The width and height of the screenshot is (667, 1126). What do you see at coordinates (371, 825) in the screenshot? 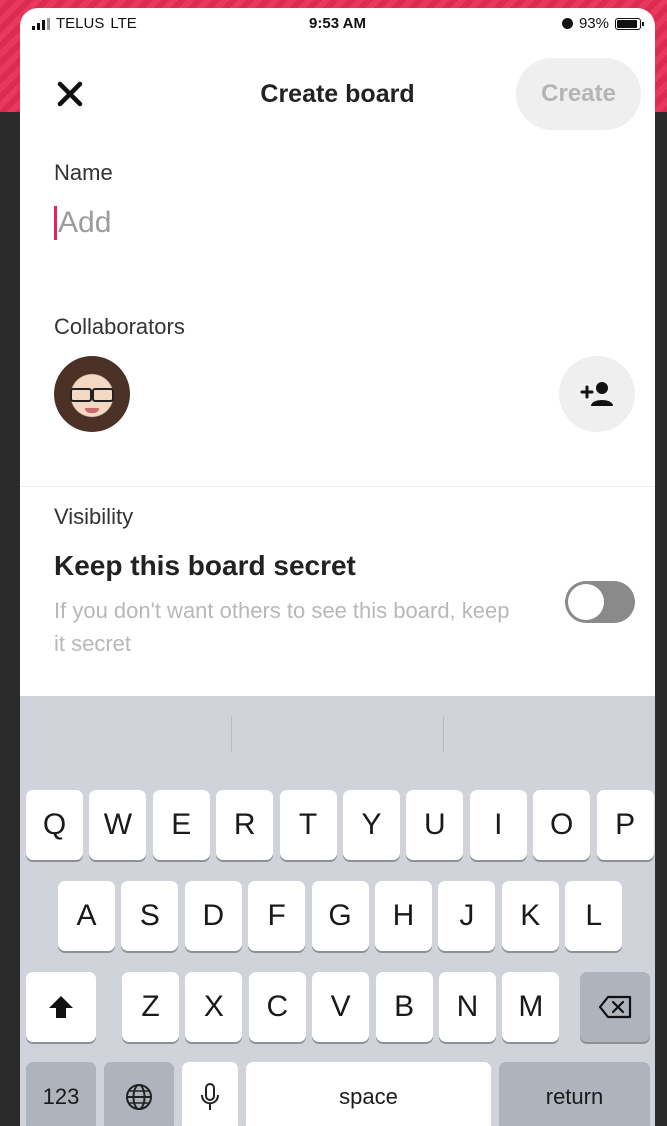
I see `key-y: Y` at bounding box center [371, 825].